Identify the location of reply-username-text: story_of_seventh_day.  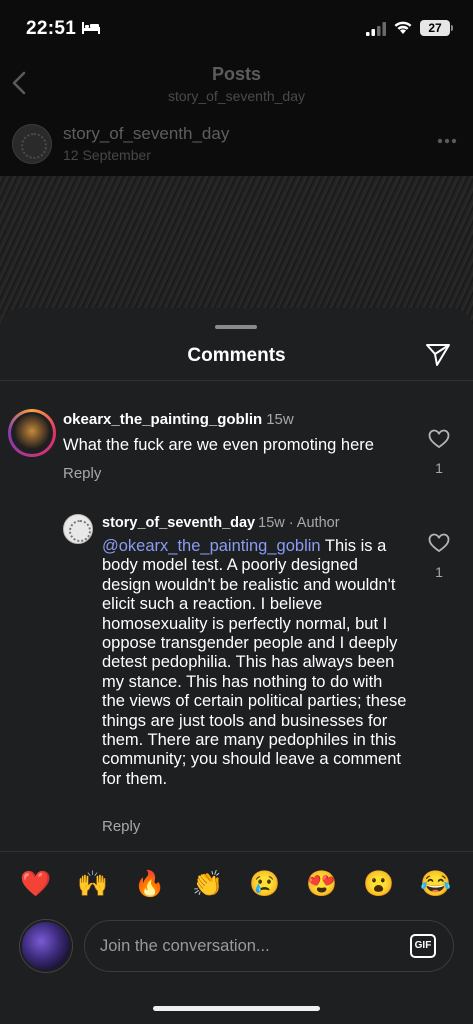
(178, 523).